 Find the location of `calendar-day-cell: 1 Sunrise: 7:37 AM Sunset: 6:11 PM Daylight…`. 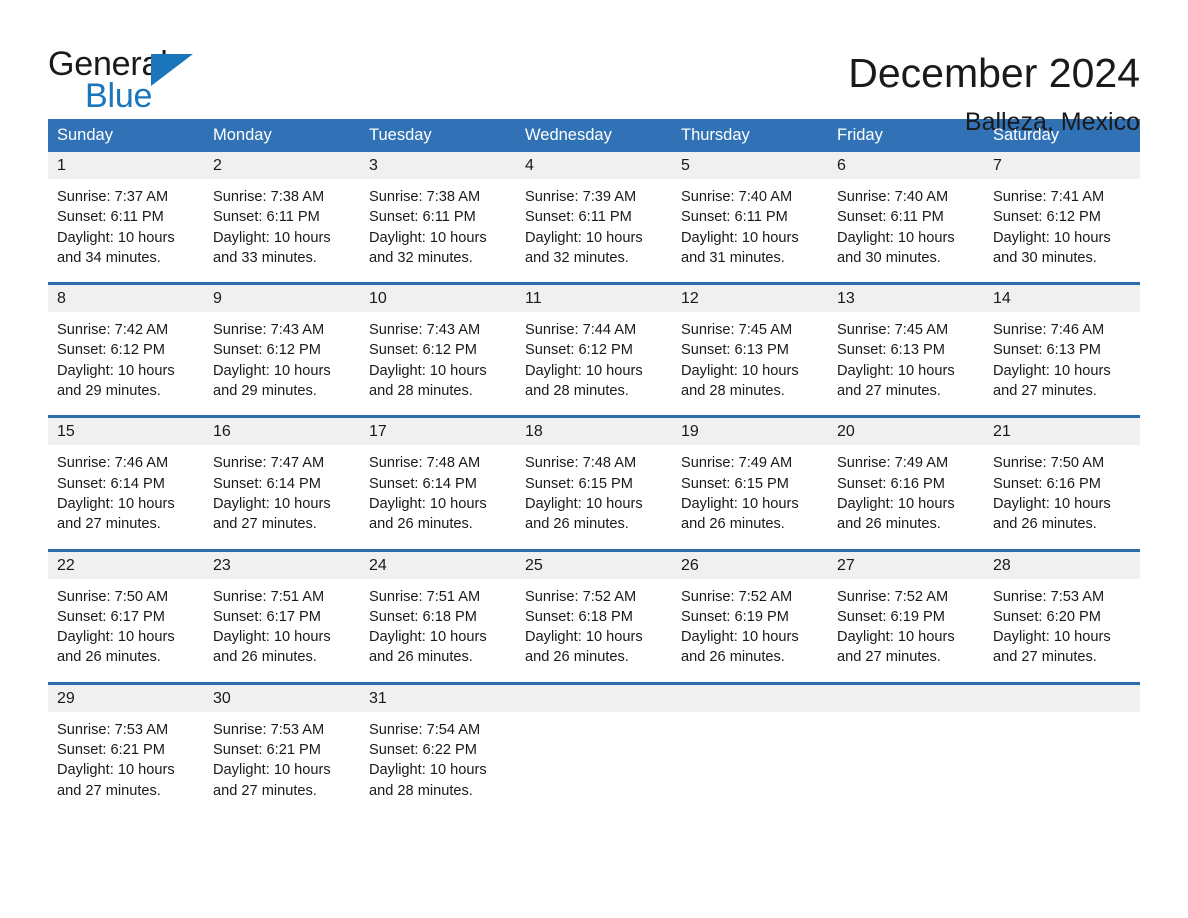

calendar-day-cell: 1 Sunrise: 7:37 AM Sunset: 6:11 PM Daylight… is located at coordinates (126, 210).